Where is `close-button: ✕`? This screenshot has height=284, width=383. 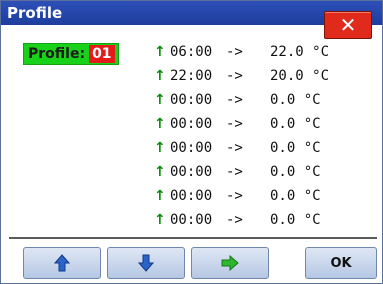
close-button: ✕ is located at coordinates (348, 25).